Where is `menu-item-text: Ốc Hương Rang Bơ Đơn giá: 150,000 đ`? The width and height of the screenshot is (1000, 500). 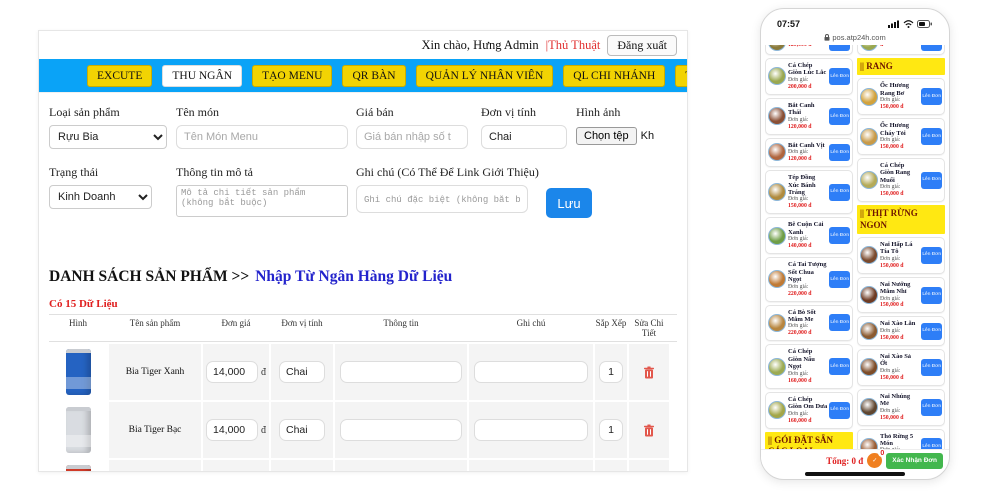
menu-item-text: Ốc Hương Rang Bơ Đơn giá: 150,000 đ is located at coordinates (899, 96).